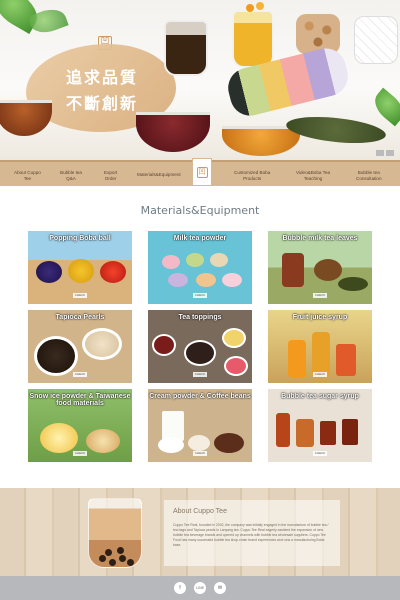 The image size is (400, 600). Describe the element at coordinates (200, 238) in the screenshot. I see `product-card-label: Milk tea powder` at that location.